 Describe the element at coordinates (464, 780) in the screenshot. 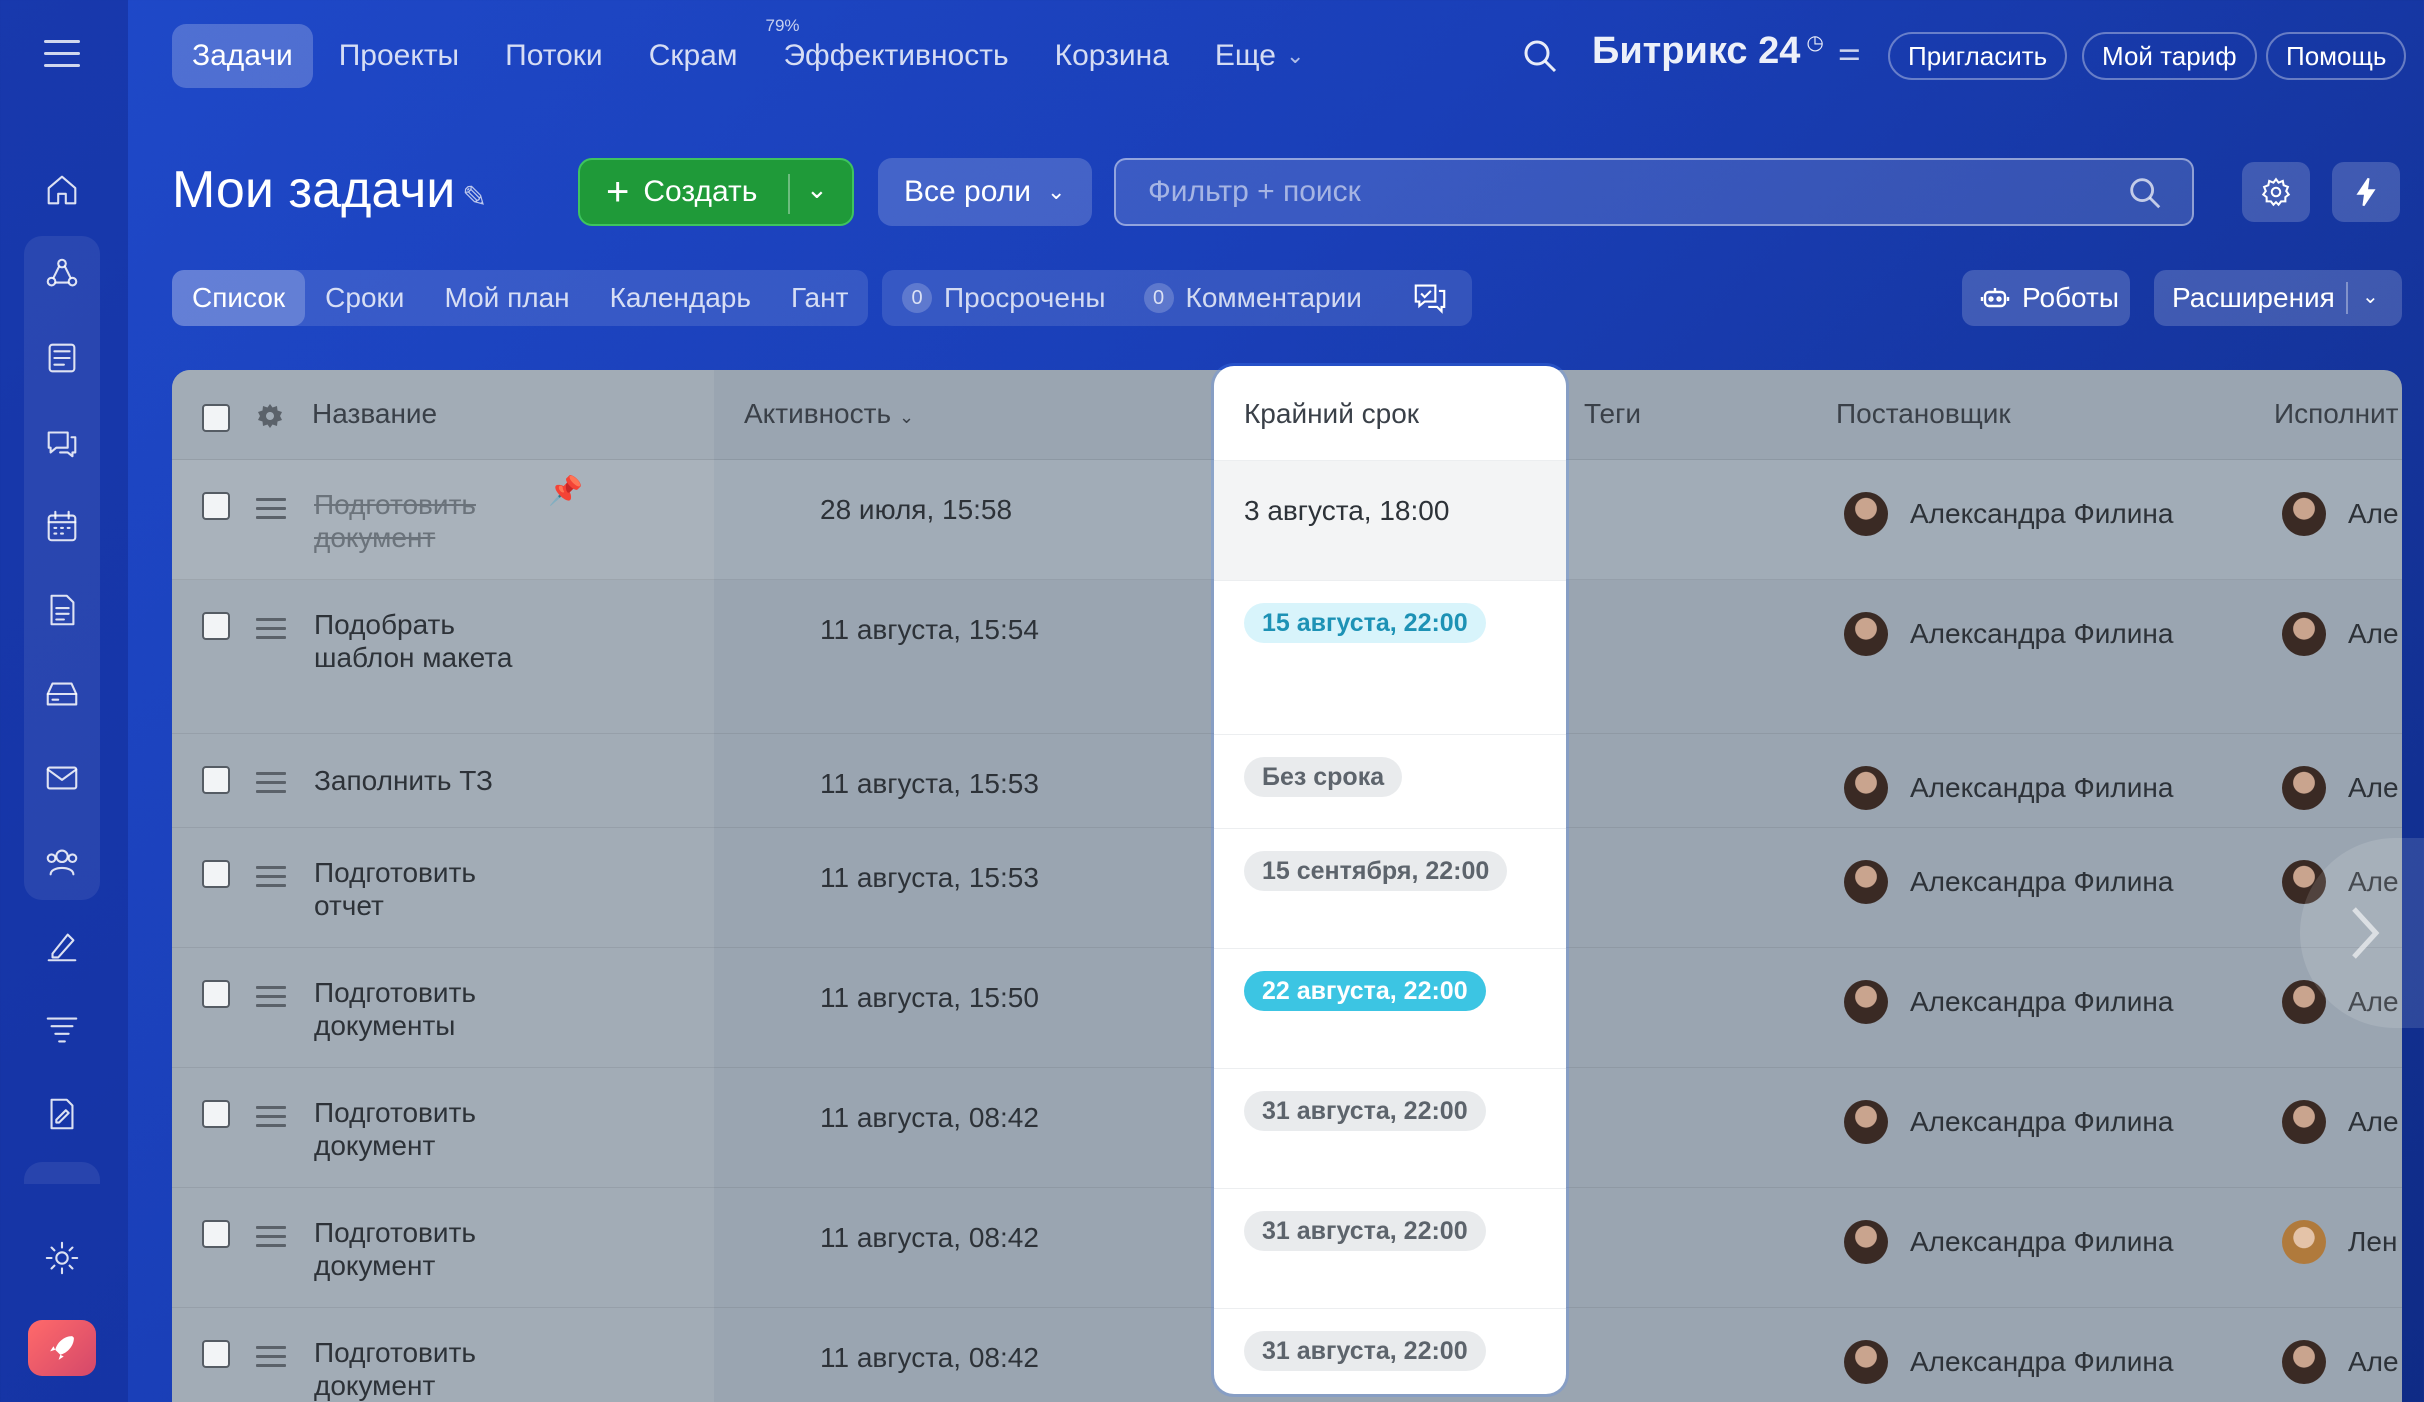

I see `task-title: Заполнить ТЗ` at that location.